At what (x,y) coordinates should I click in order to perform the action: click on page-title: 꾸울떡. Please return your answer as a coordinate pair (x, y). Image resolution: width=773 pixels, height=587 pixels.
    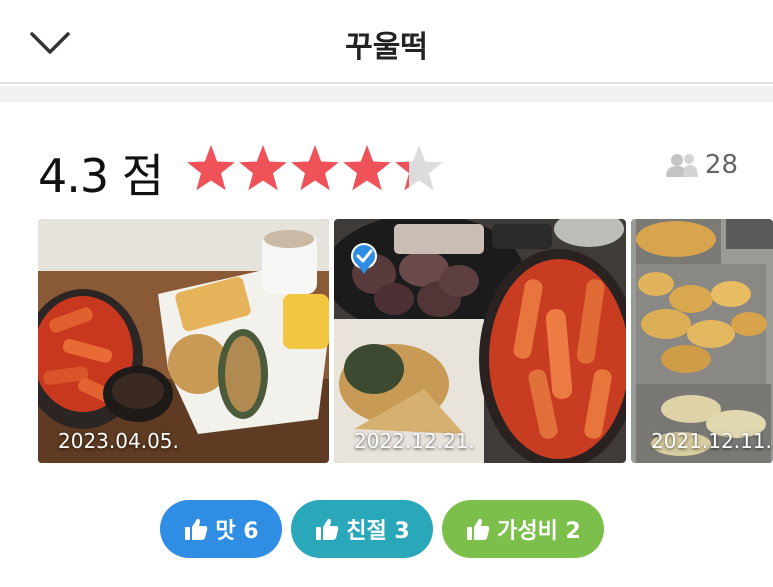
    Looking at the image, I should click on (386, 47).